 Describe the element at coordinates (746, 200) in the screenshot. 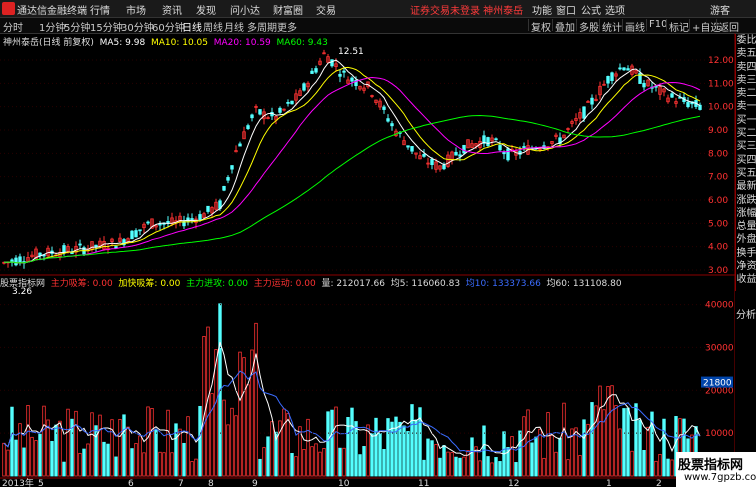

I see `quote-change: 涨跌` at that location.